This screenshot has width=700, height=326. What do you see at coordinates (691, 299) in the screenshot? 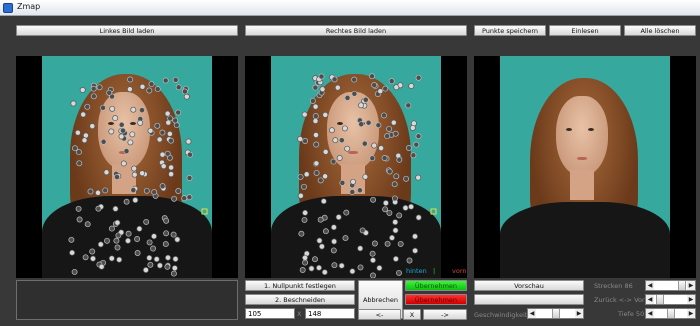
I see `back-forward-right-arrow-icon: ▶` at bounding box center [691, 299].